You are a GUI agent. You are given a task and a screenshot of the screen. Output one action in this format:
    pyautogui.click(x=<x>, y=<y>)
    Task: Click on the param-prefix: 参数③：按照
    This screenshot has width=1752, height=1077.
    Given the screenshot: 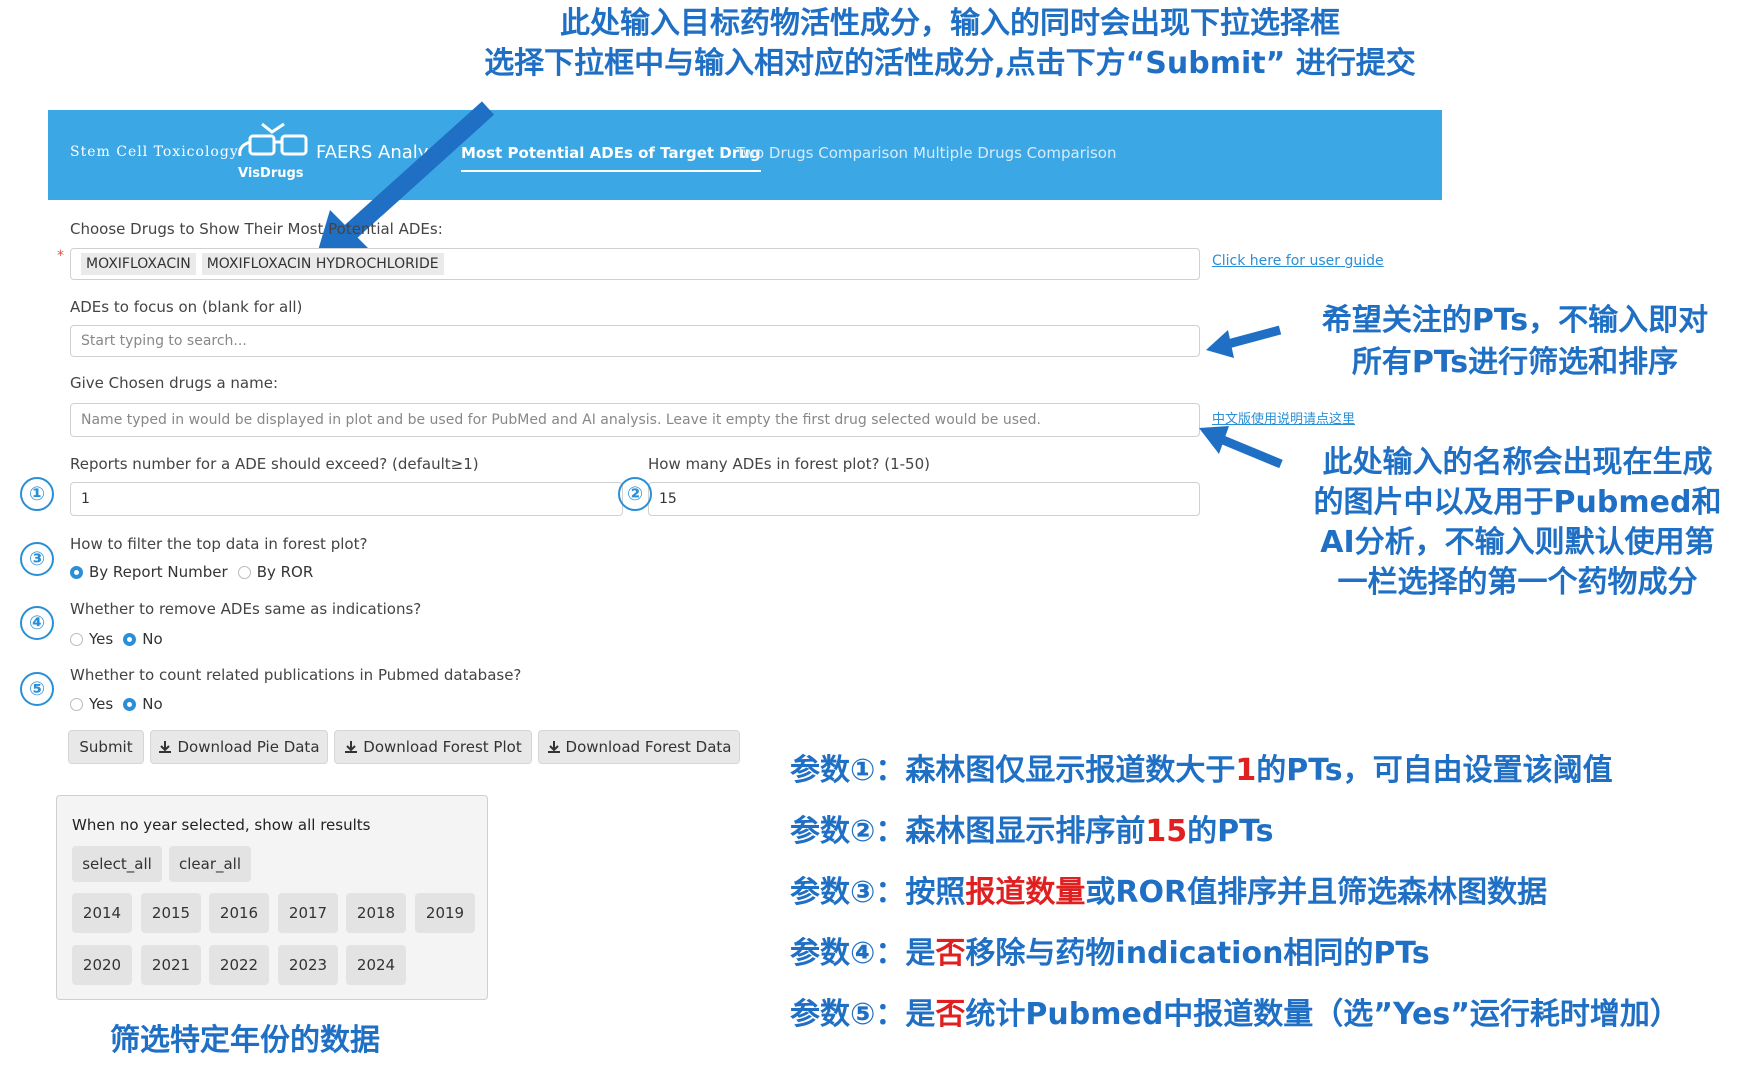 What is the action you would take?
    pyautogui.click(x=878, y=892)
    